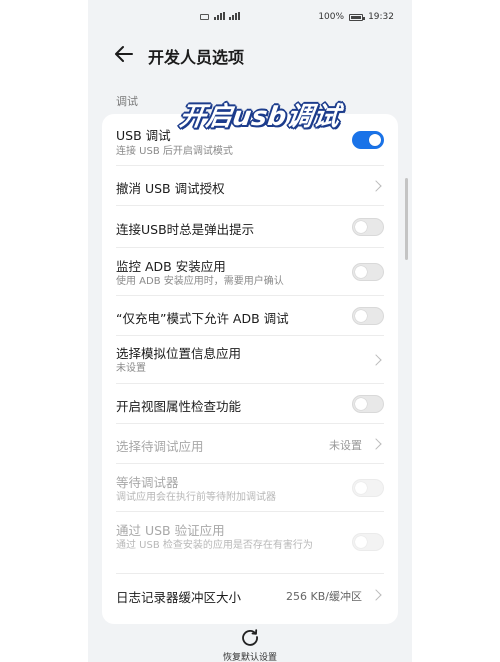 This screenshot has height=662, width=500. I want to click on setting-subtitle: 通过 USB 检查安装的应用是否存在有害行为, so click(214, 545).